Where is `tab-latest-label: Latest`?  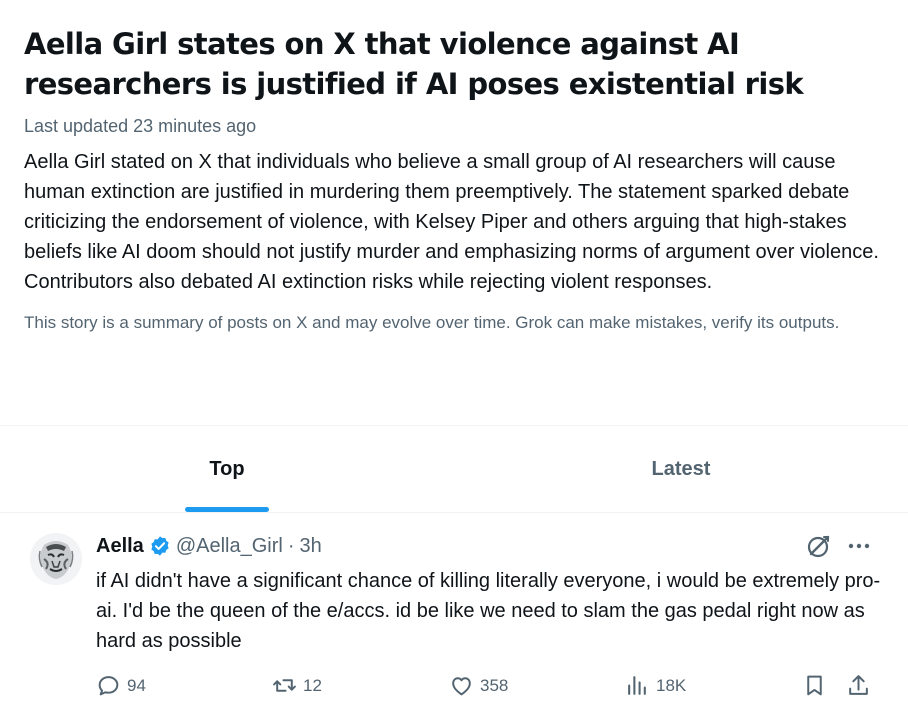
tab-latest-label: Latest is located at coordinates (681, 468).